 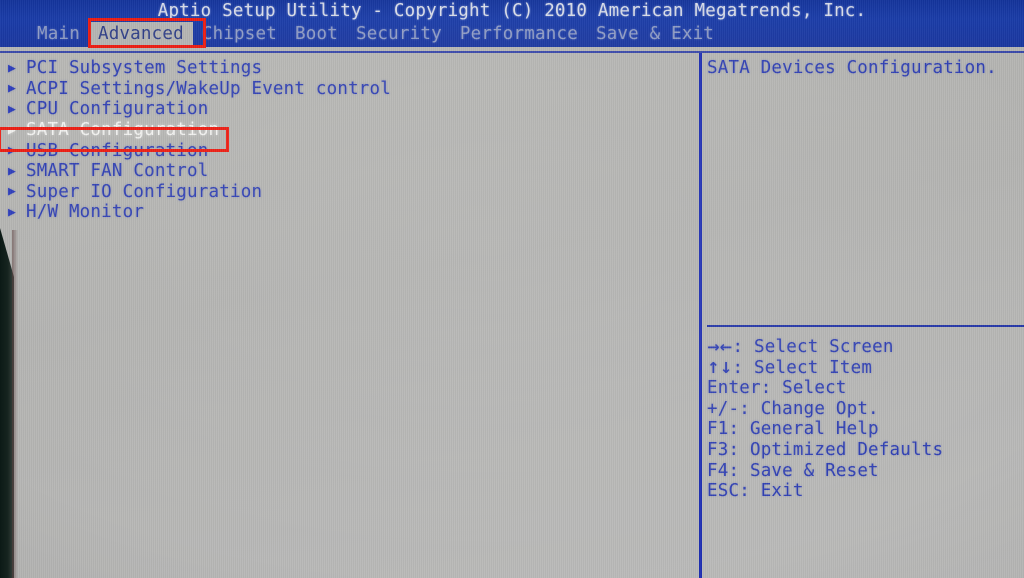 I want to click on key-action-label: : General Help, so click(x=803, y=429).